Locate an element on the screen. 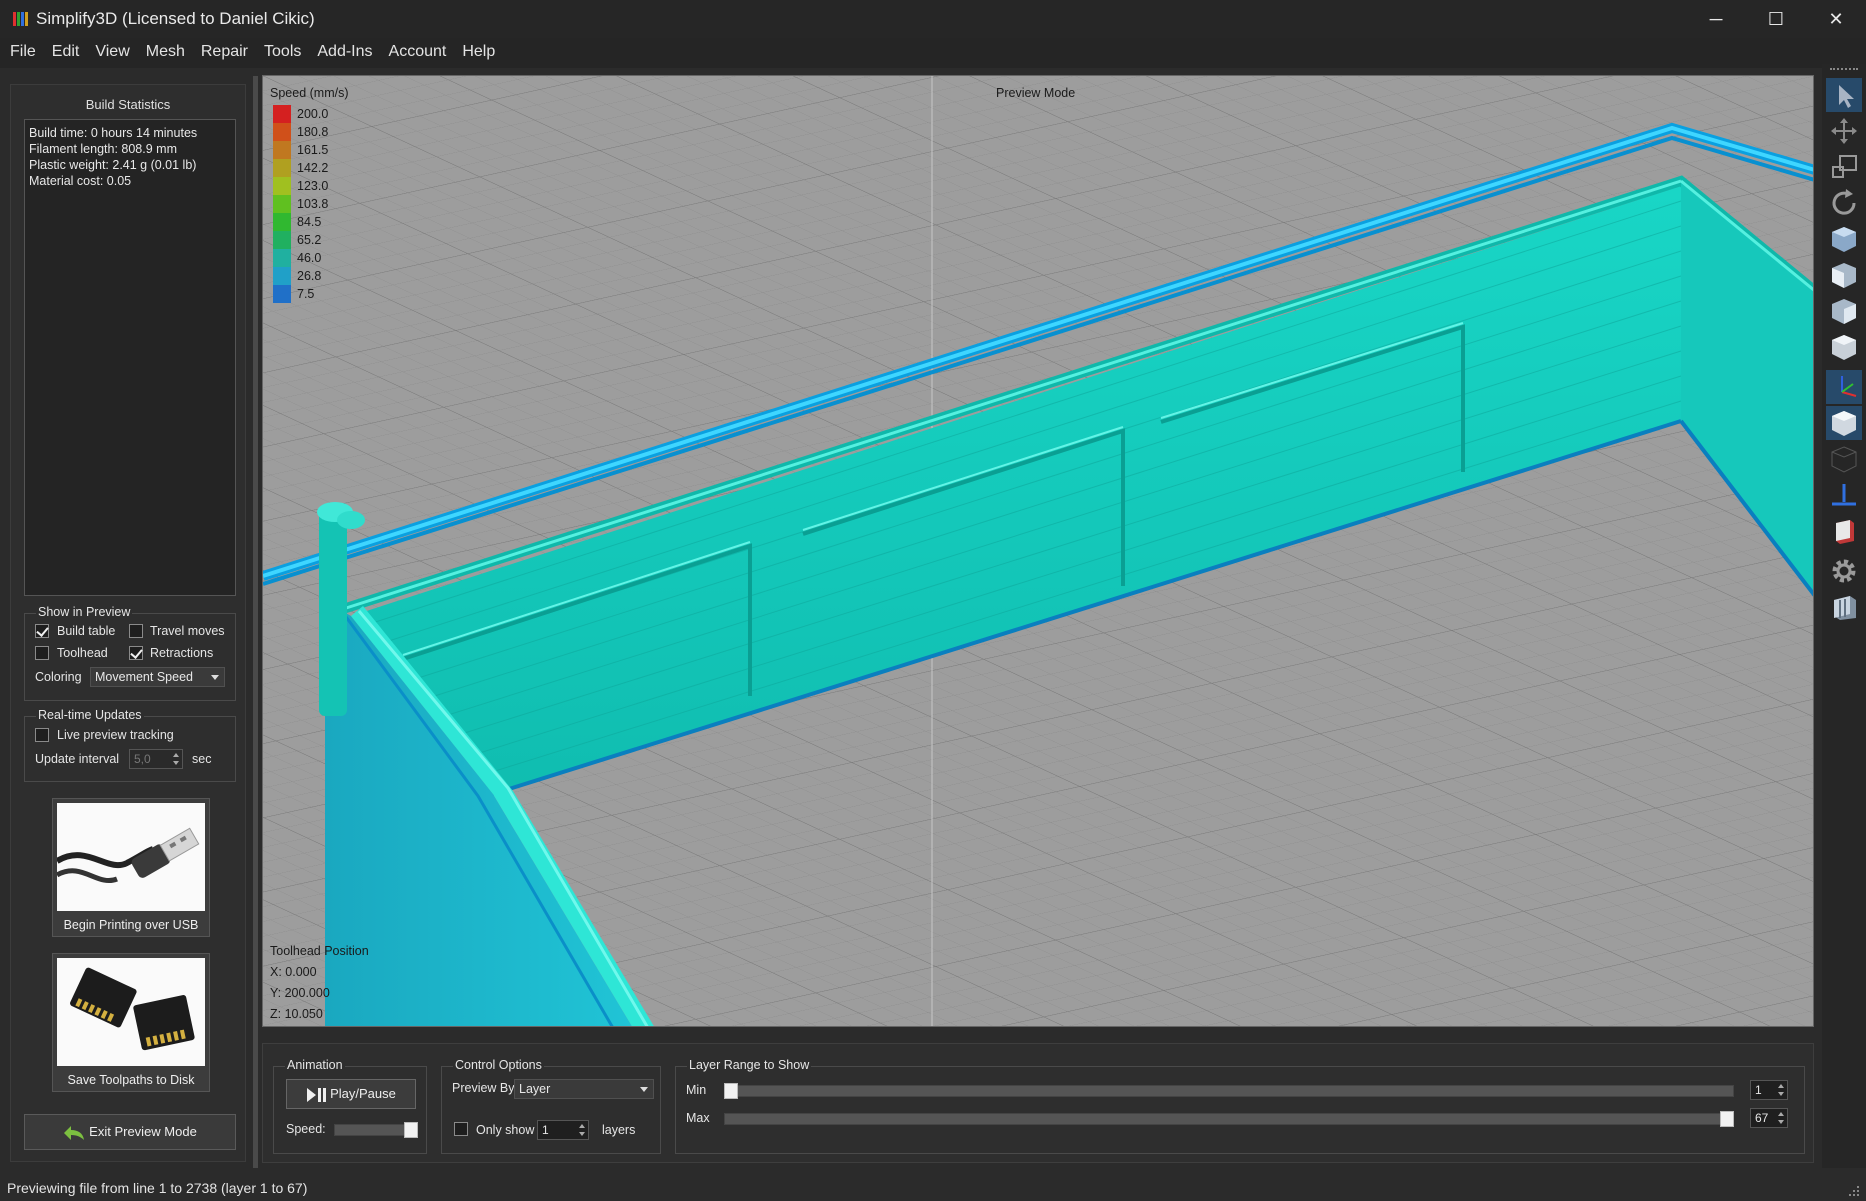 This screenshot has height=1201, width=1866. close-button: ✕ is located at coordinates (1836, 19).